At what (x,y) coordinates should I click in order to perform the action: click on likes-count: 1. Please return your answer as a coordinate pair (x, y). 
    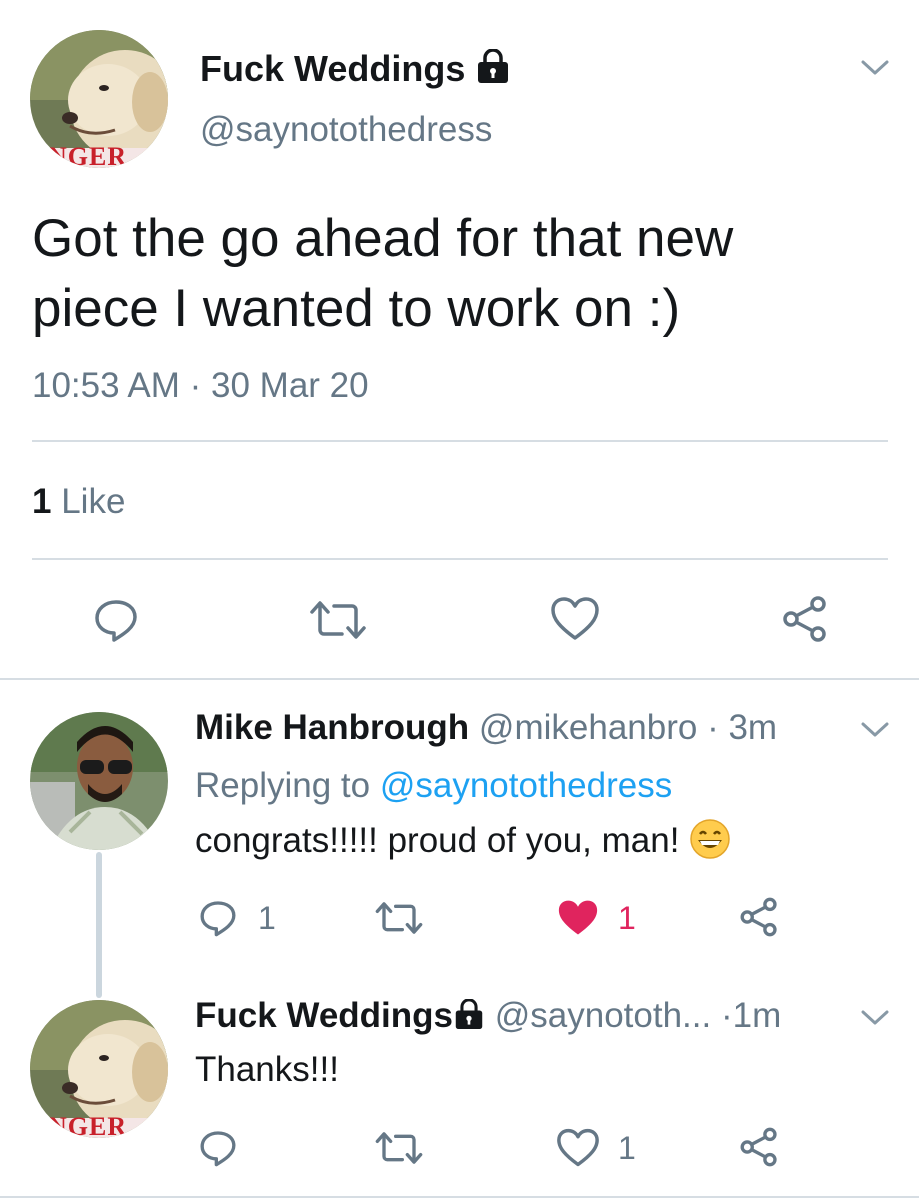
    Looking at the image, I should click on (42, 501).